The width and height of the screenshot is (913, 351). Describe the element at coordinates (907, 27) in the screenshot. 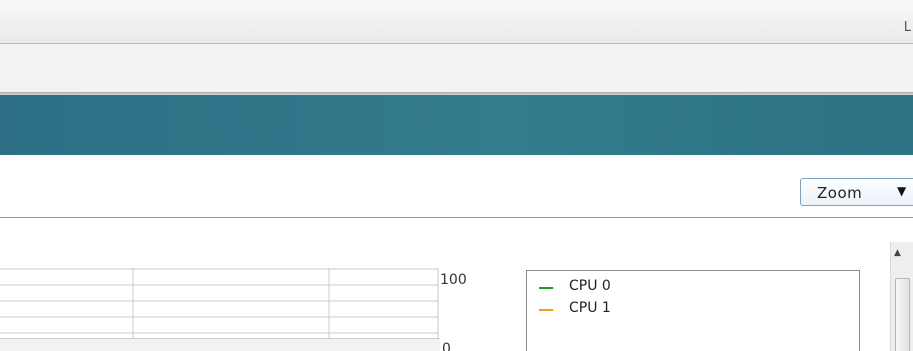

I see `window-title: L` at that location.